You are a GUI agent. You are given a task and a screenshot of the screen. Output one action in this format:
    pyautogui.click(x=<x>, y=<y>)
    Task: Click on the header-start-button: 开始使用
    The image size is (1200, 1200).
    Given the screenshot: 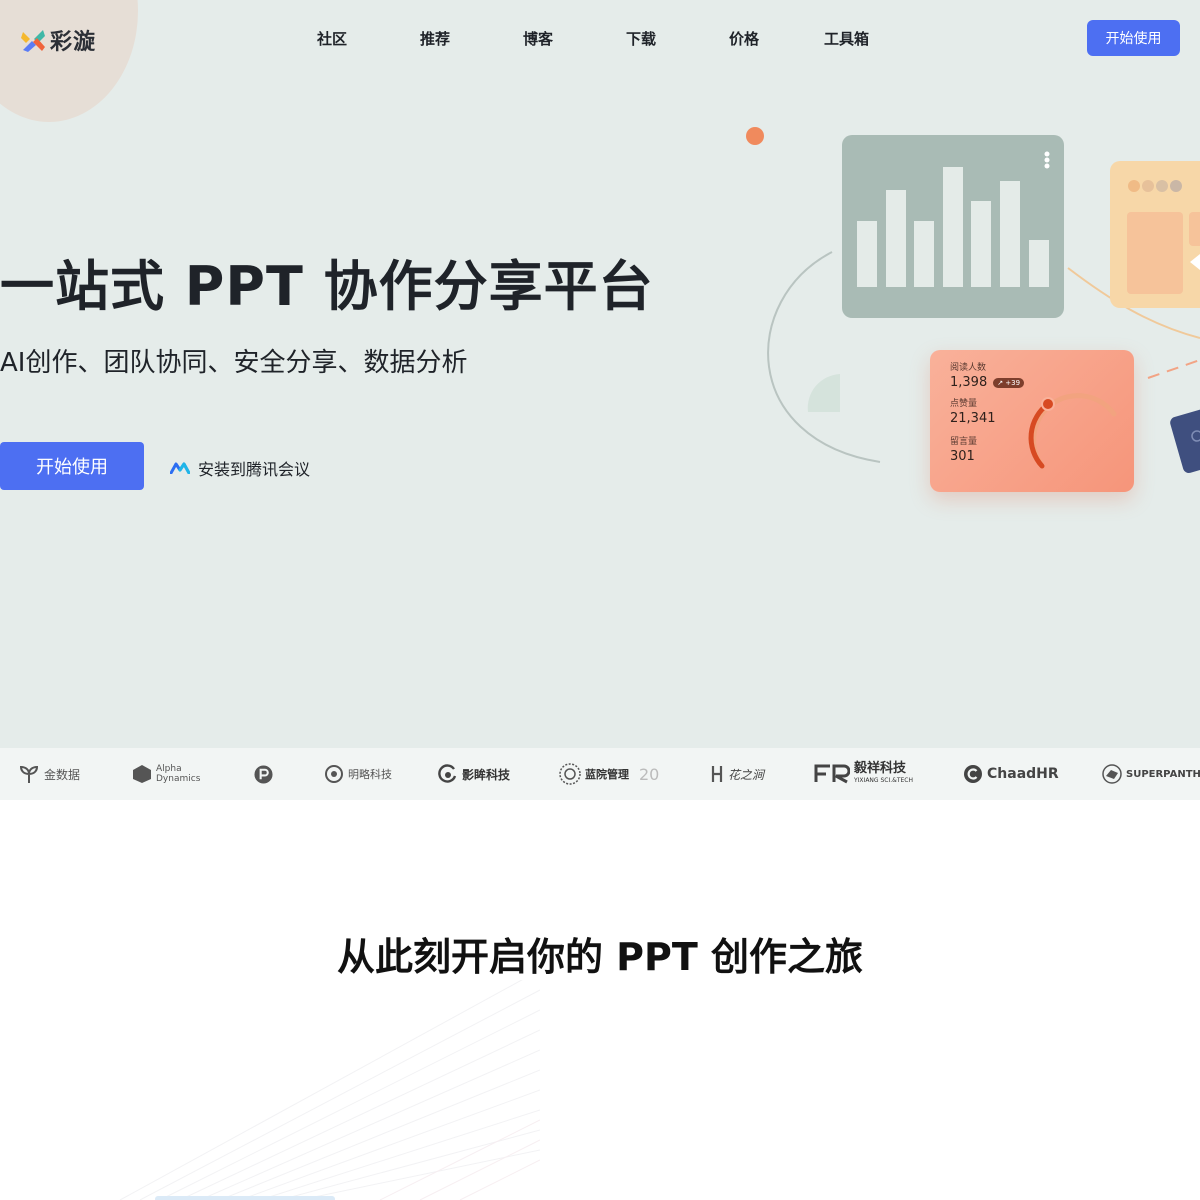 What is the action you would take?
    pyautogui.click(x=1133, y=38)
    